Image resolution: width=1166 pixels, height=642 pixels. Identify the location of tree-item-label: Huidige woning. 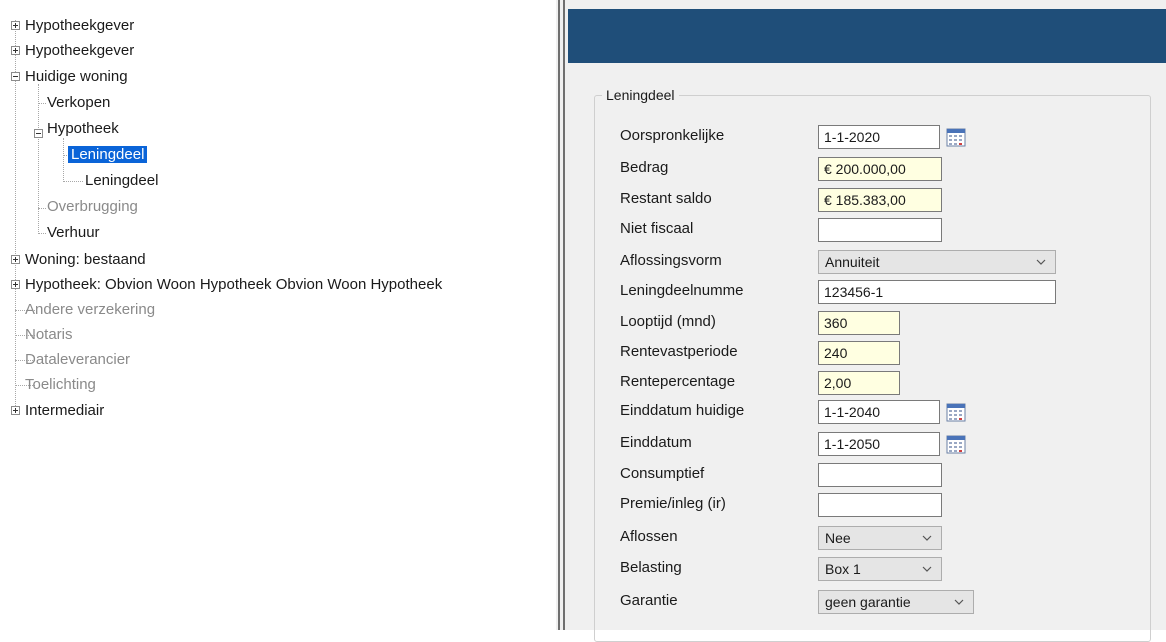
(76, 76).